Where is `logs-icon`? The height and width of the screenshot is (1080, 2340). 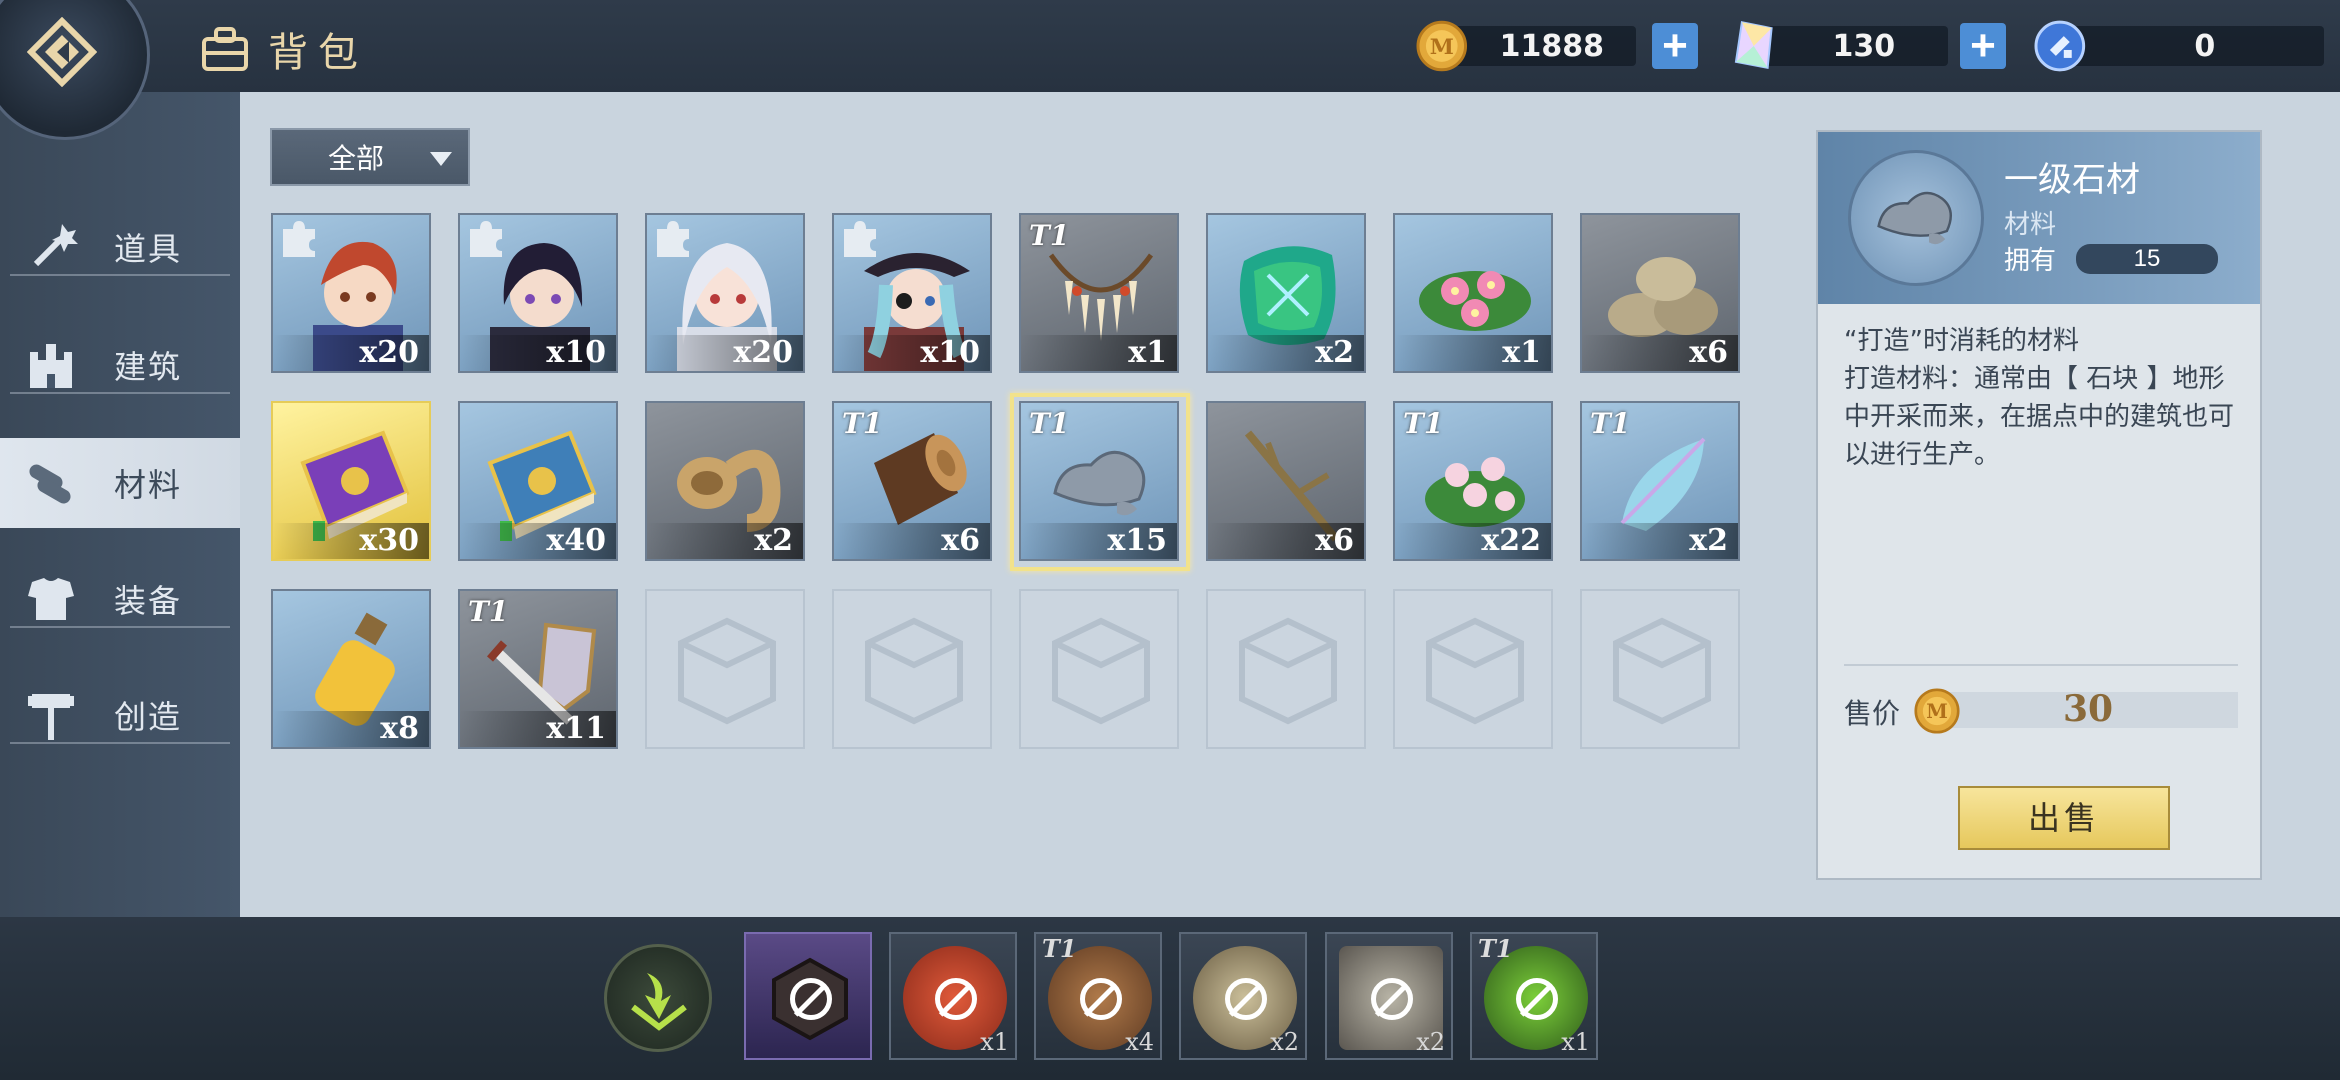 logs-icon is located at coordinates (50, 484).